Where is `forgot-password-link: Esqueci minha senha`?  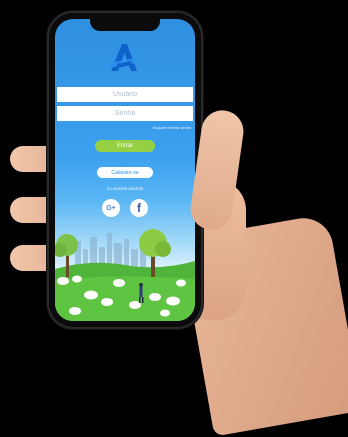 forgot-password-link: Esqueci minha senha is located at coordinates (172, 127).